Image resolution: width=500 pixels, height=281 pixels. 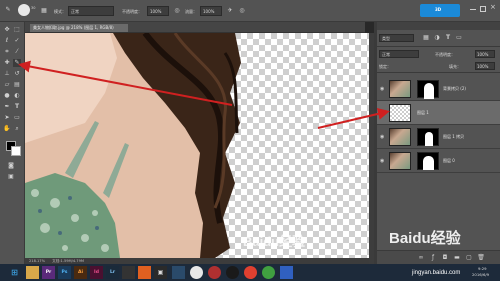 I want to click on baidu-watermark: Baidu经验, so click(x=274, y=241).